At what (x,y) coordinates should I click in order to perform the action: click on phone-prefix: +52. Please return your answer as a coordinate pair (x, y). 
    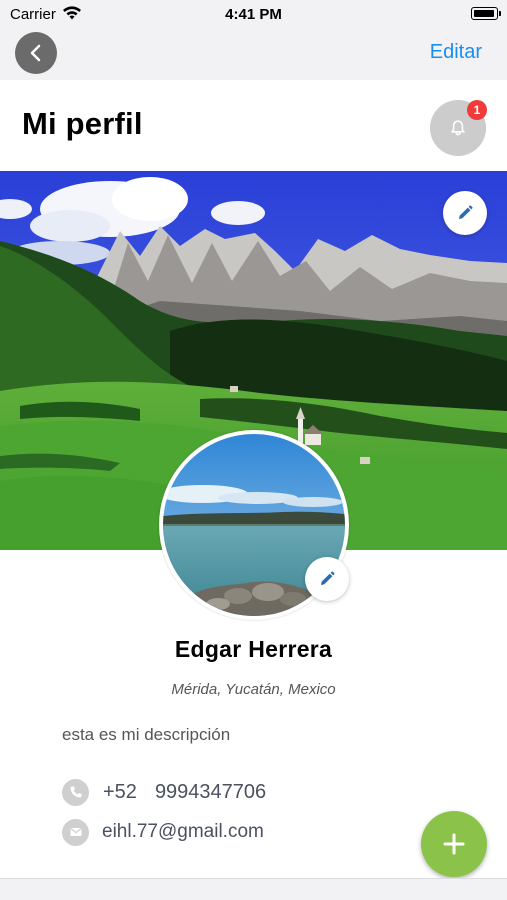
    Looking at the image, I should click on (120, 791).